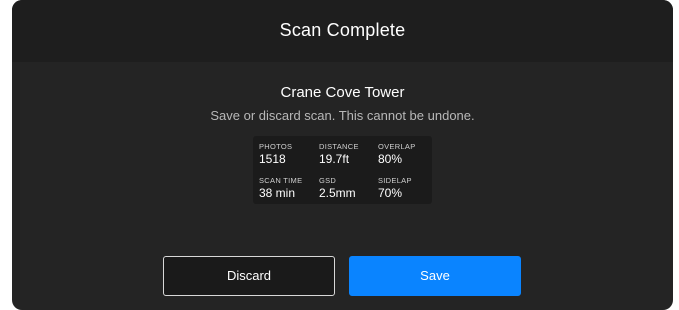  What do you see at coordinates (390, 159) in the screenshot?
I see `stat-overlap-value: 80%` at bounding box center [390, 159].